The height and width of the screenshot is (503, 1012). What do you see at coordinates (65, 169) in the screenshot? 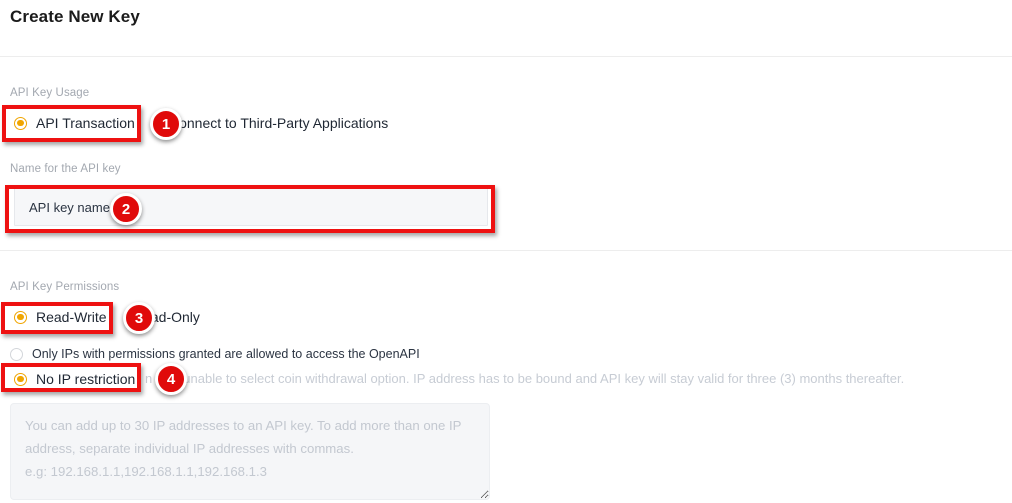
I see `api-key-name-label: Name for the API key` at bounding box center [65, 169].